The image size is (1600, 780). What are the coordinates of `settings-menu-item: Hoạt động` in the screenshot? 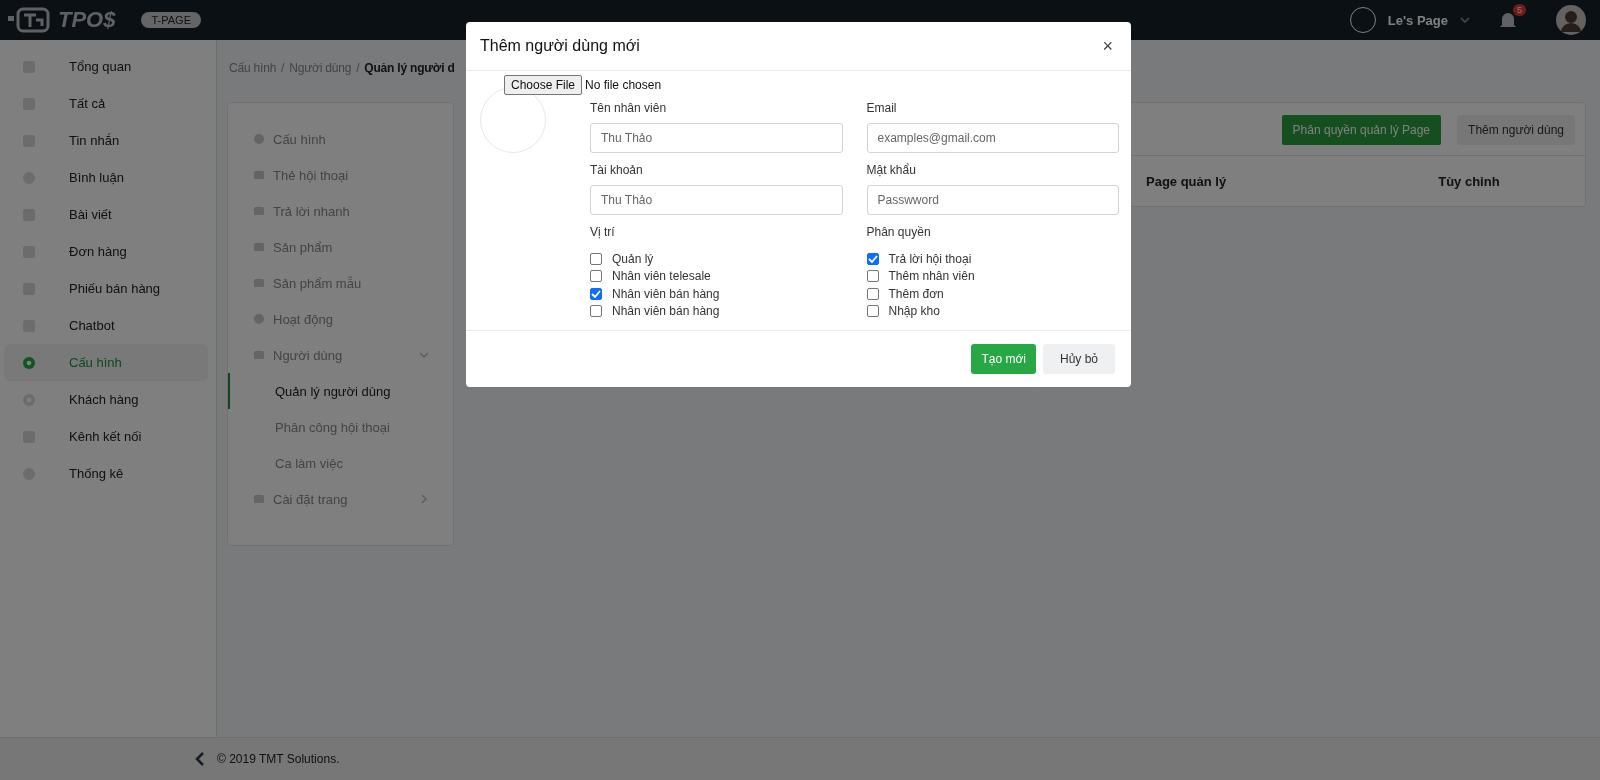 It's located at (340, 319).